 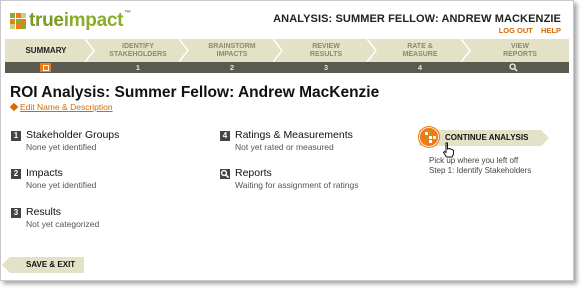 I want to click on step-rate-measure: RATE & MEASURE, so click(x=420, y=50).